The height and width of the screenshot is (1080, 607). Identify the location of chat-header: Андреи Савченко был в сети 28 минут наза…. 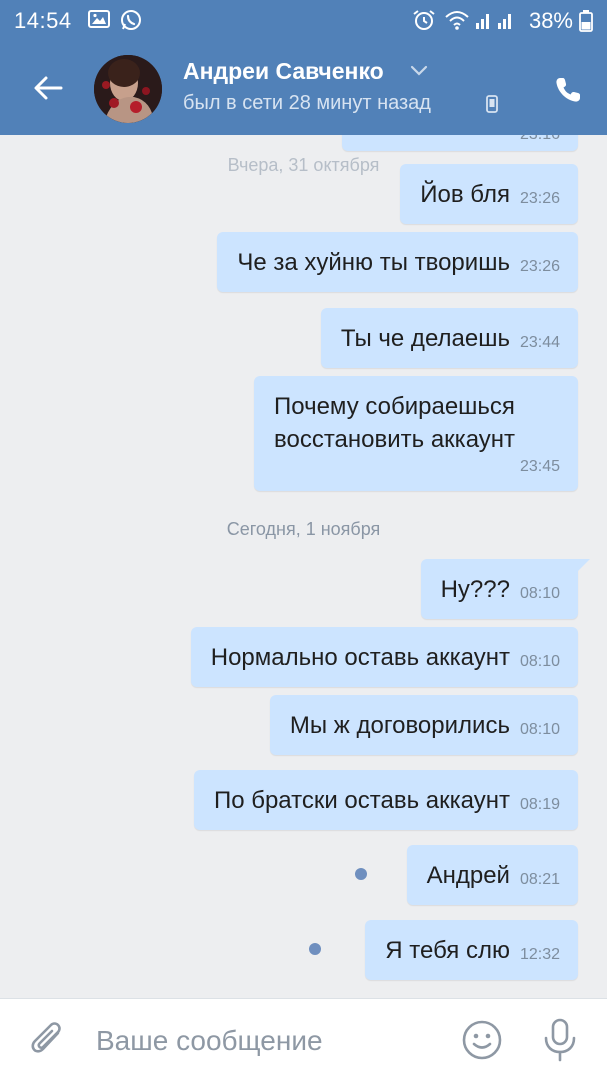
(303, 87).